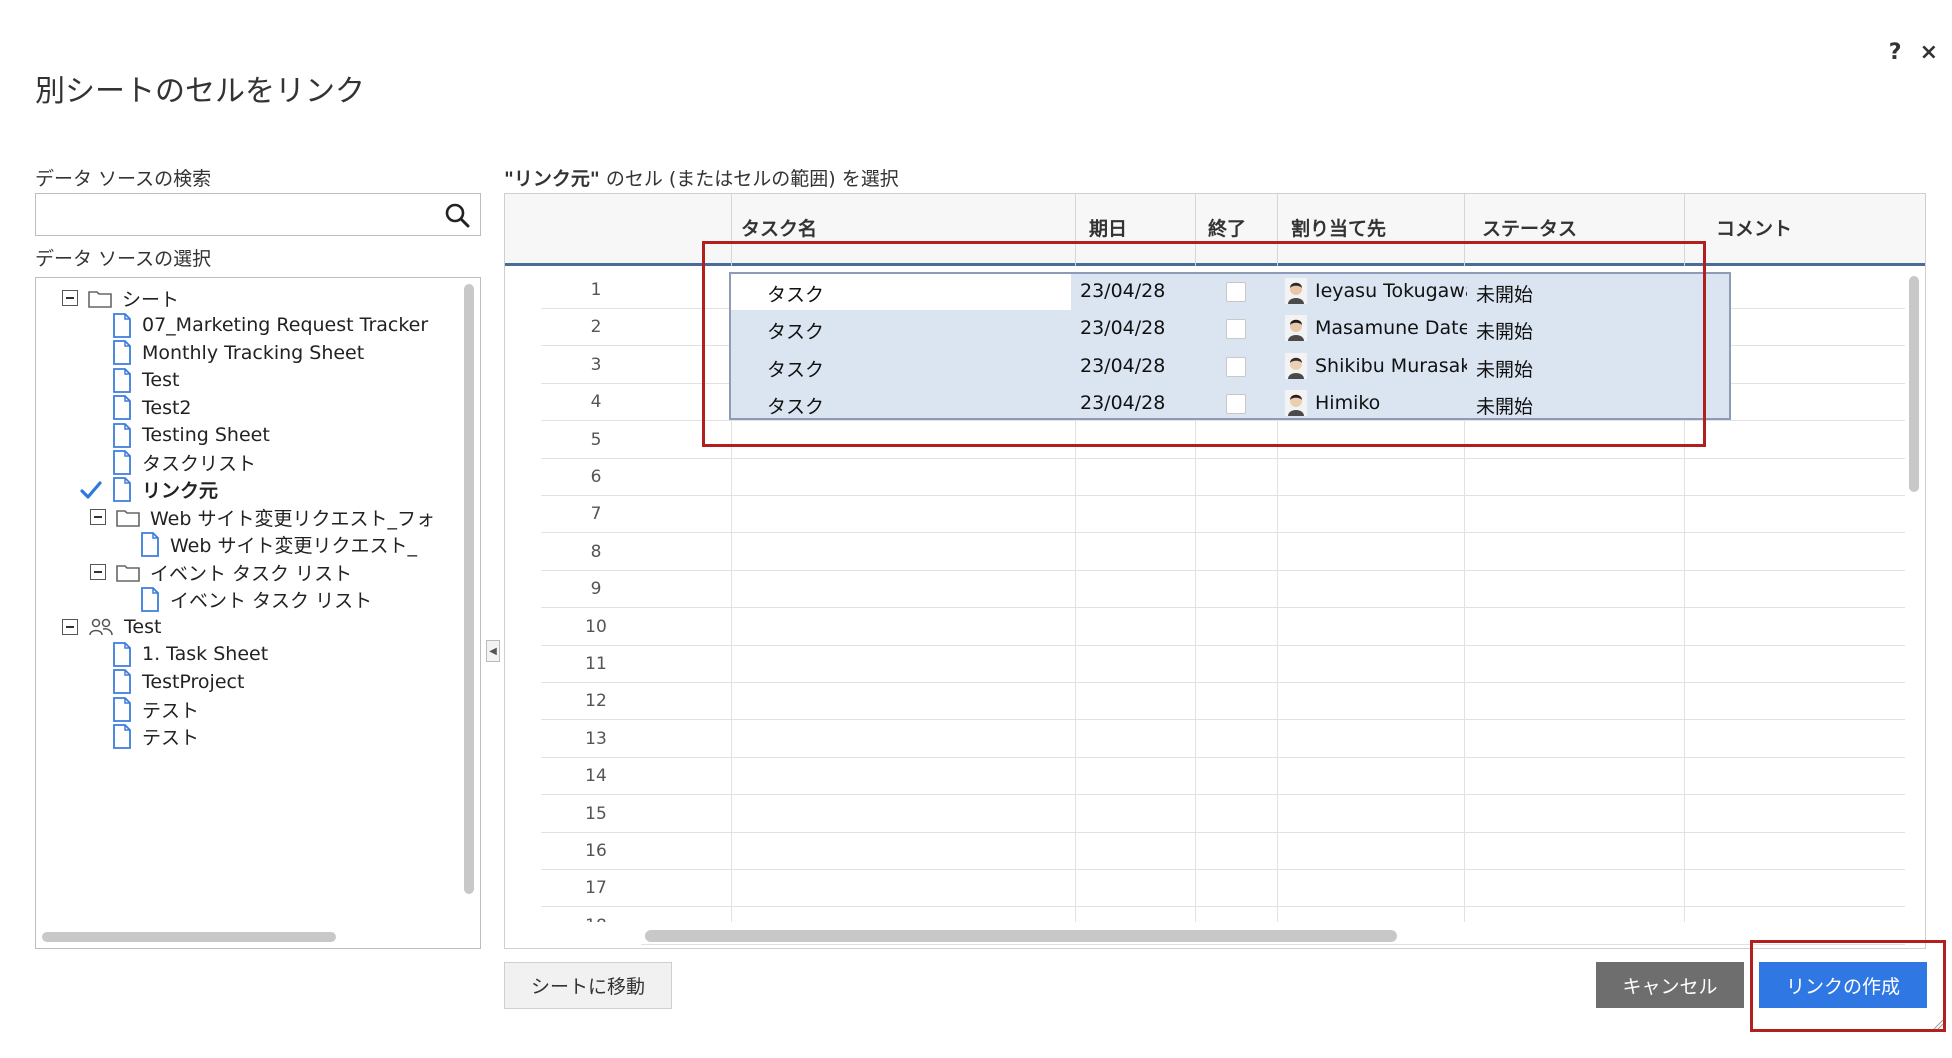 The width and height of the screenshot is (1952, 1058). Describe the element at coordinates (1227, 227) in the screenshot. I see `column-header: 終了` at that location.